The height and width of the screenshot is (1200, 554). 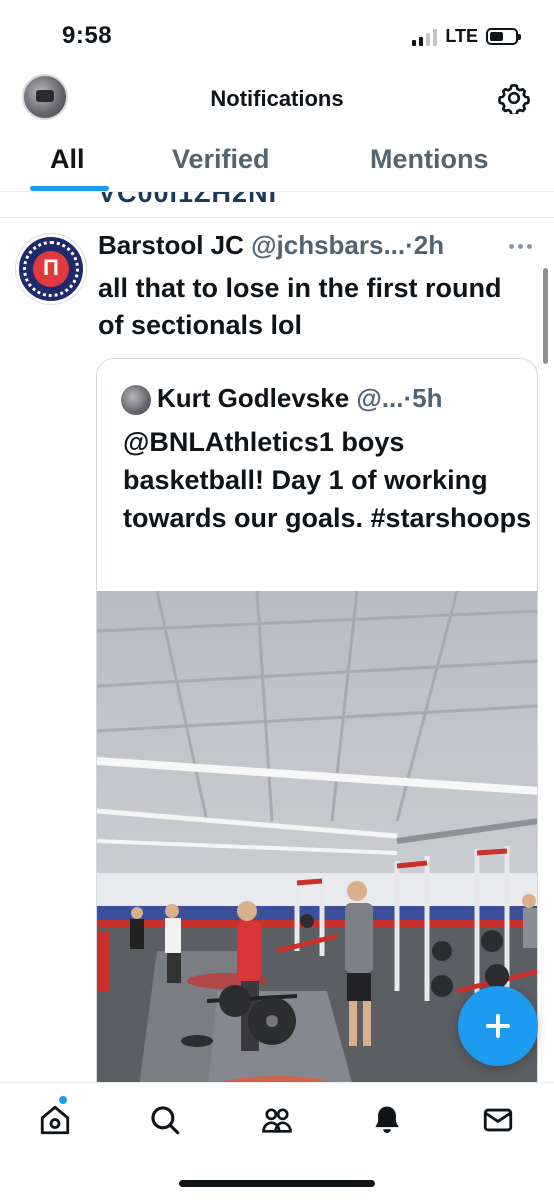 What do you see at coordinates (277, 1183) in the screenshot?
I see `home-indicator` at bounding box center [277, 1183].